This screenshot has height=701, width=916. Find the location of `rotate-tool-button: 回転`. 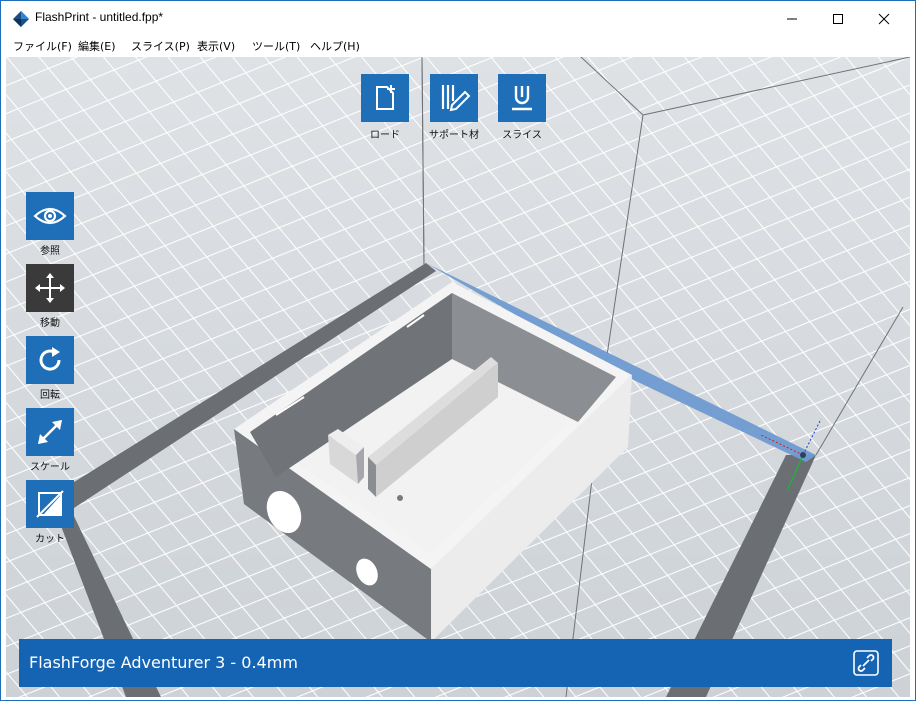

rotate-tool-button: 回転 is located at coordinates (50, 368).